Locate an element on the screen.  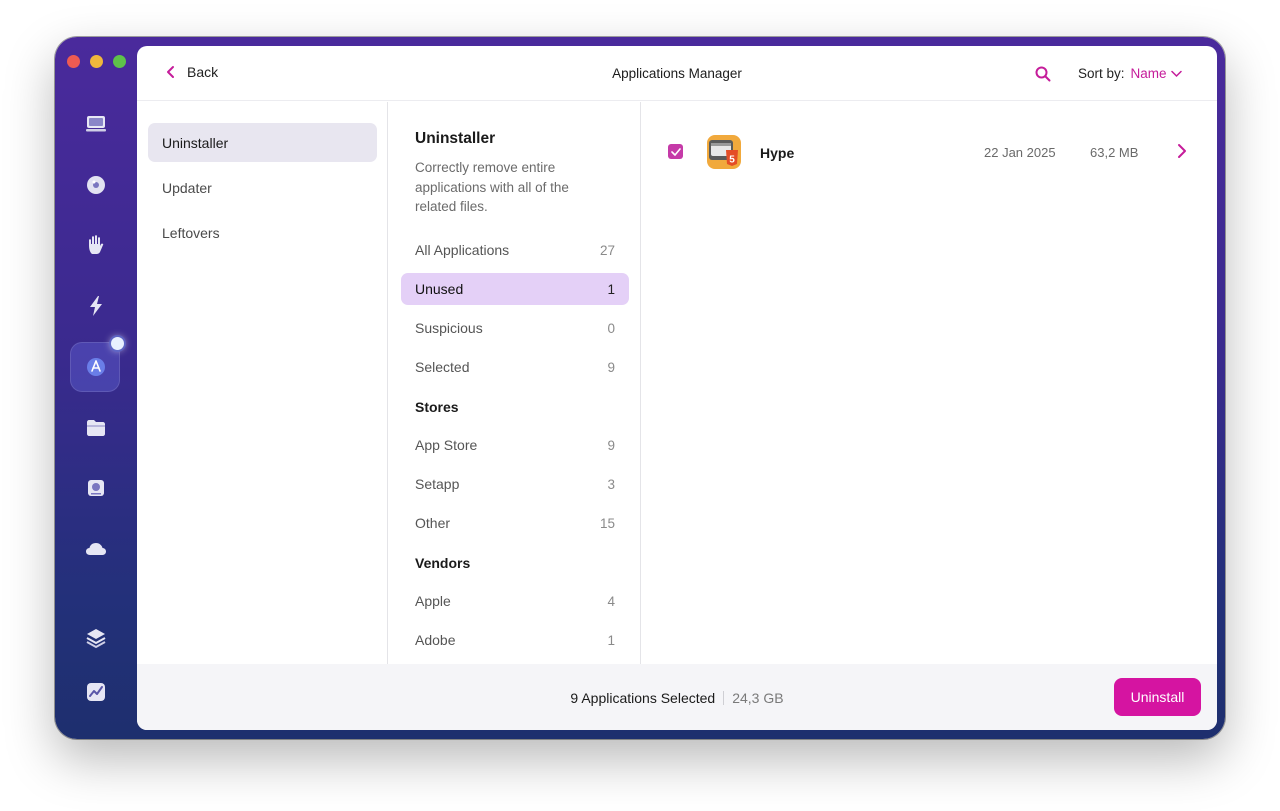
top-bar: Back Applications Manager Sort by: Name is located at coordinates (677, 73).